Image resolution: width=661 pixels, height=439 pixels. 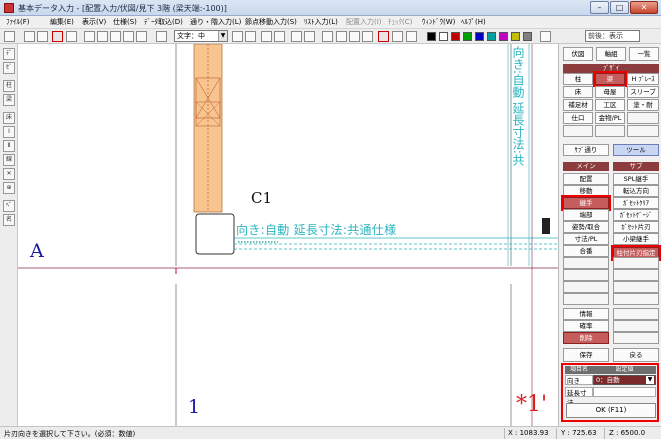 What do you see at coordinates (9, 188) in the screenshot?
I see `left-tool-target: ⊕` at bounding box center [9, 188].